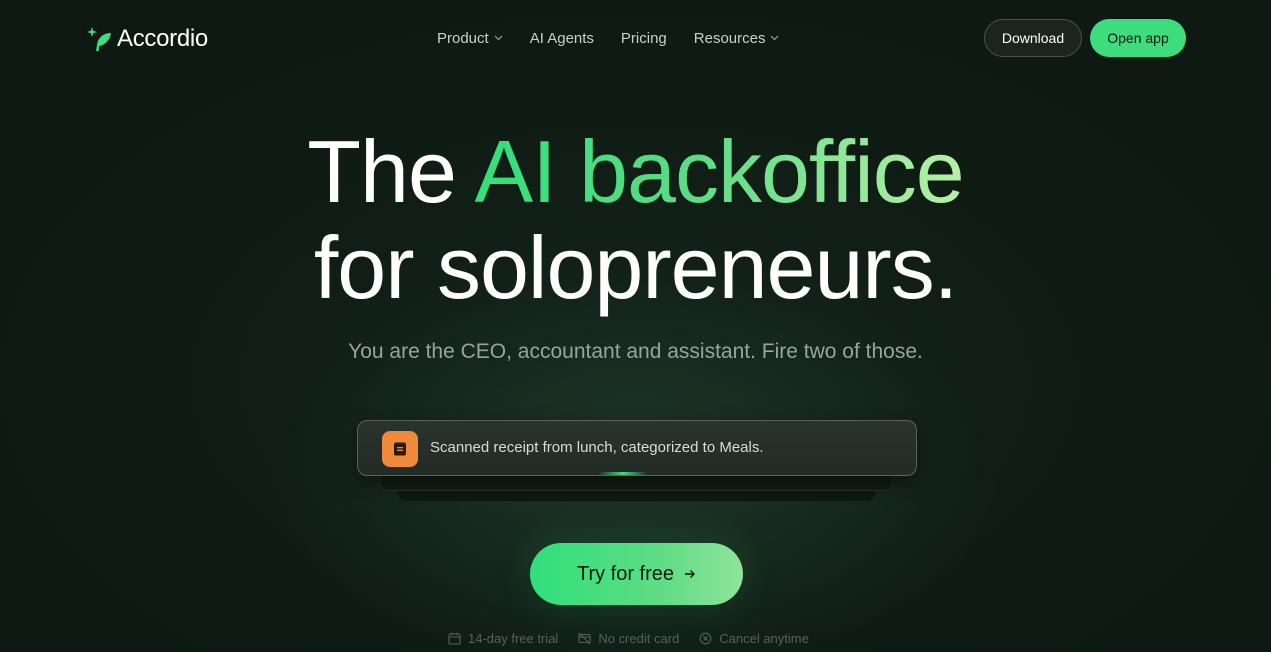  What do you see at coordinates (635, 267) in the screenshot?
I see `hero-title-line-2: for solopreneurs.` at bounding box center [635, 267].